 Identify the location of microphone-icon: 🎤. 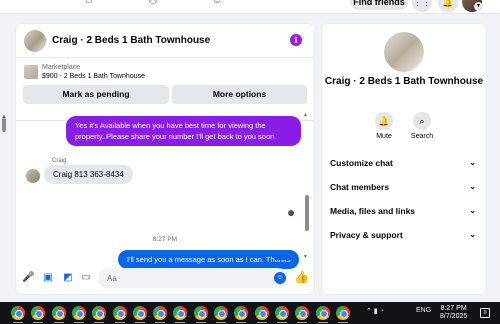
(28, 278).